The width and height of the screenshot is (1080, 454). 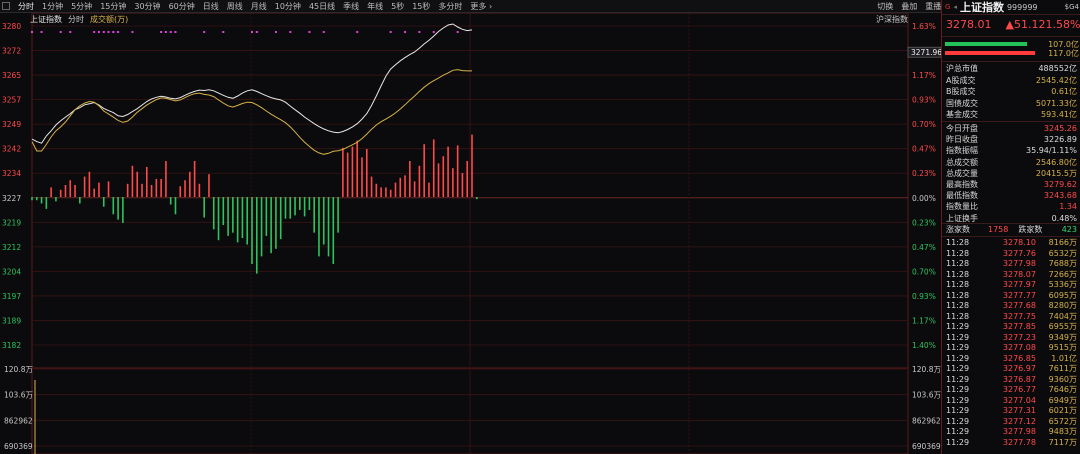 I want to click on time-mode-label: 分时, so click(x=76, y=19).